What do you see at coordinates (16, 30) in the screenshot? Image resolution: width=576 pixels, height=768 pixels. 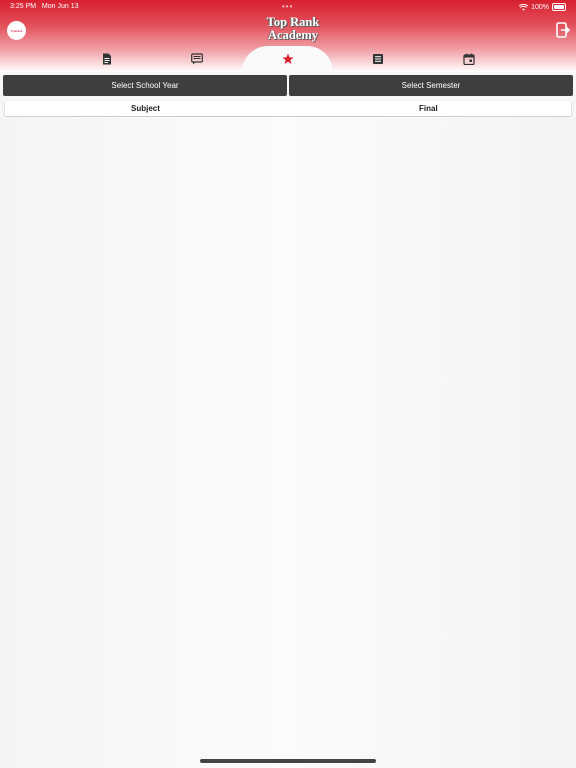 I see `school-logo: TopRank` at bounding box center [16, 30].